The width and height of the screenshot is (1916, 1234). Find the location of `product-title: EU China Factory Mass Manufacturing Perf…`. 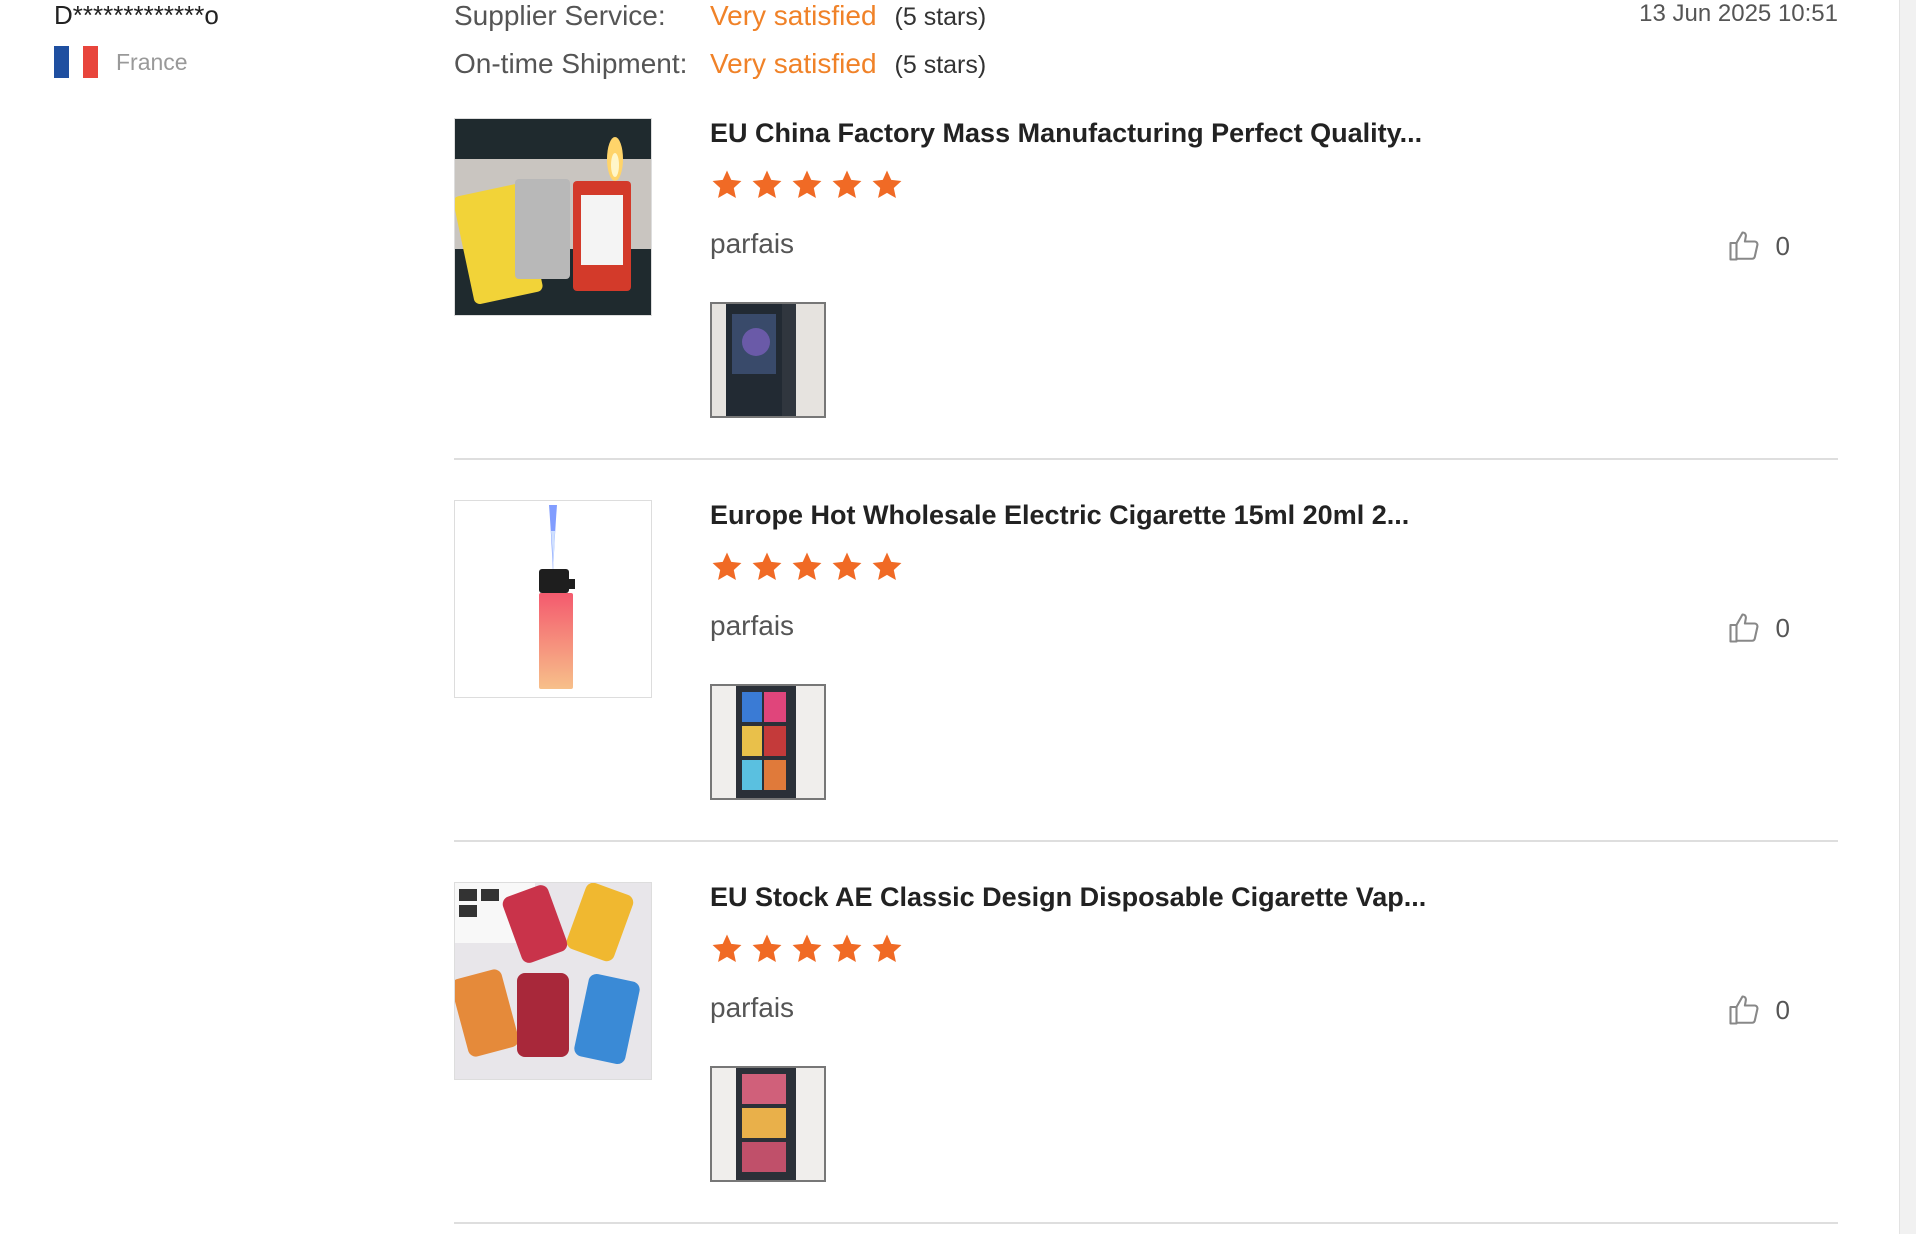

product-title: EU China Factory Mass Manufacturing Perf… is located at coordinates (1066, 133).